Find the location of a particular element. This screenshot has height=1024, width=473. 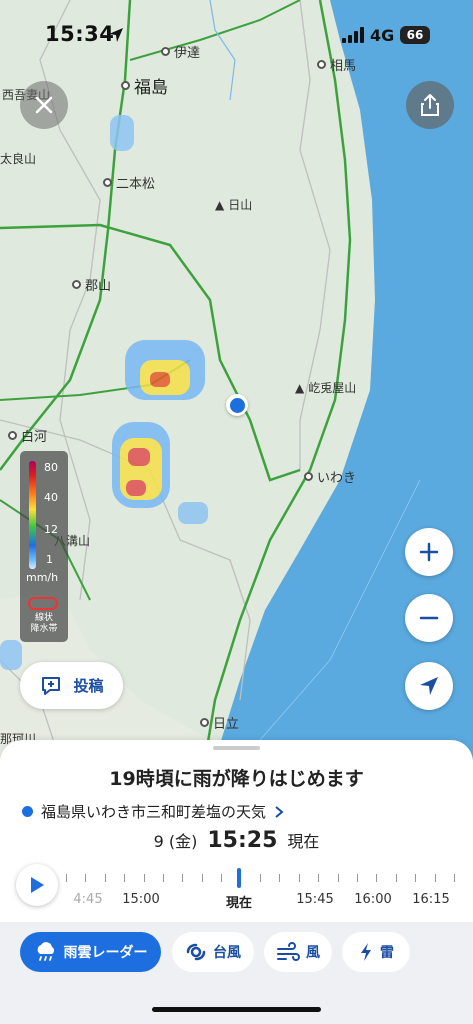

close-button is located at coordinates (44, 105).